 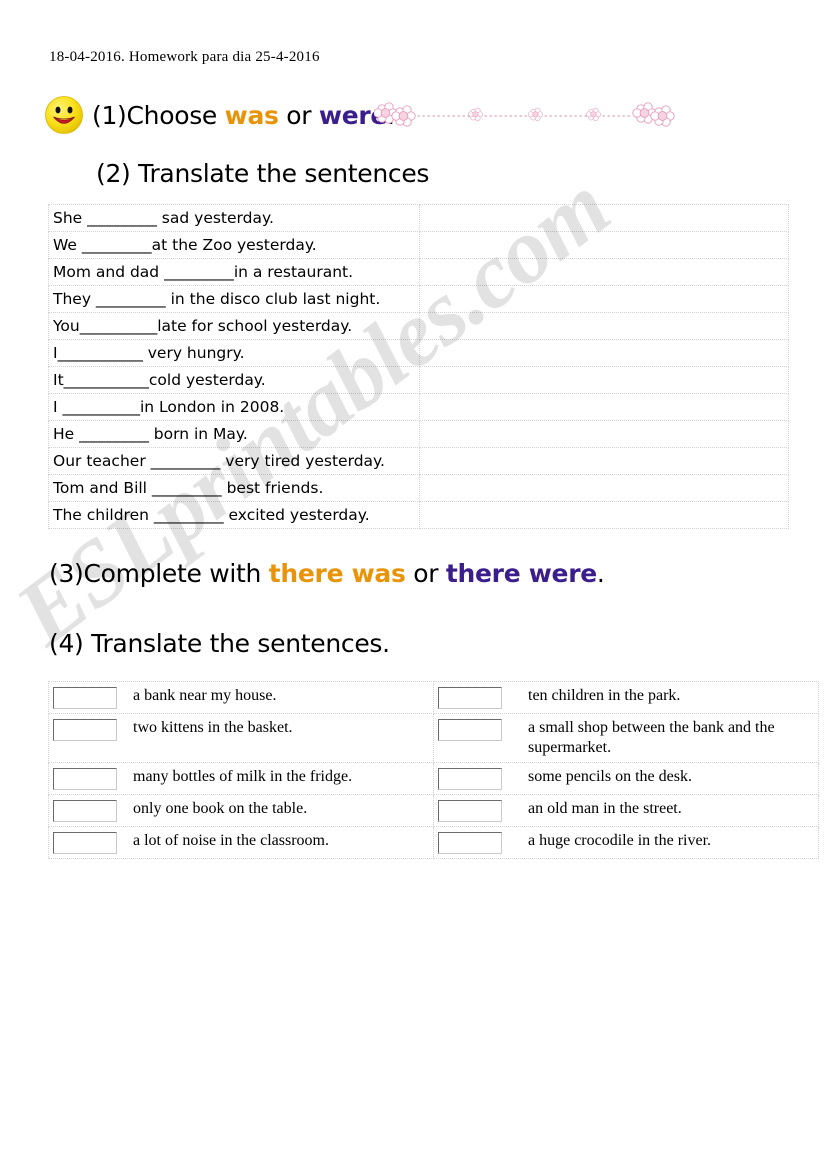 What do you see at coordinates (234, 245) in the screenshot?
I see `sentence-cell: We _________at the Zoo yesterday.` at bounding box center [234, 245].